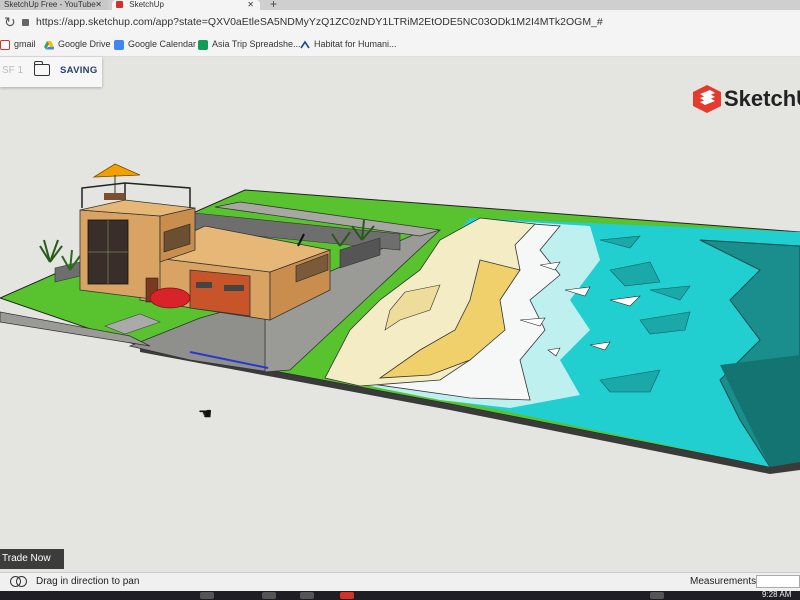 Image resolution: width=800 pixels, height=600 pixels. I want to click on globe-icon, so click(21, 581).